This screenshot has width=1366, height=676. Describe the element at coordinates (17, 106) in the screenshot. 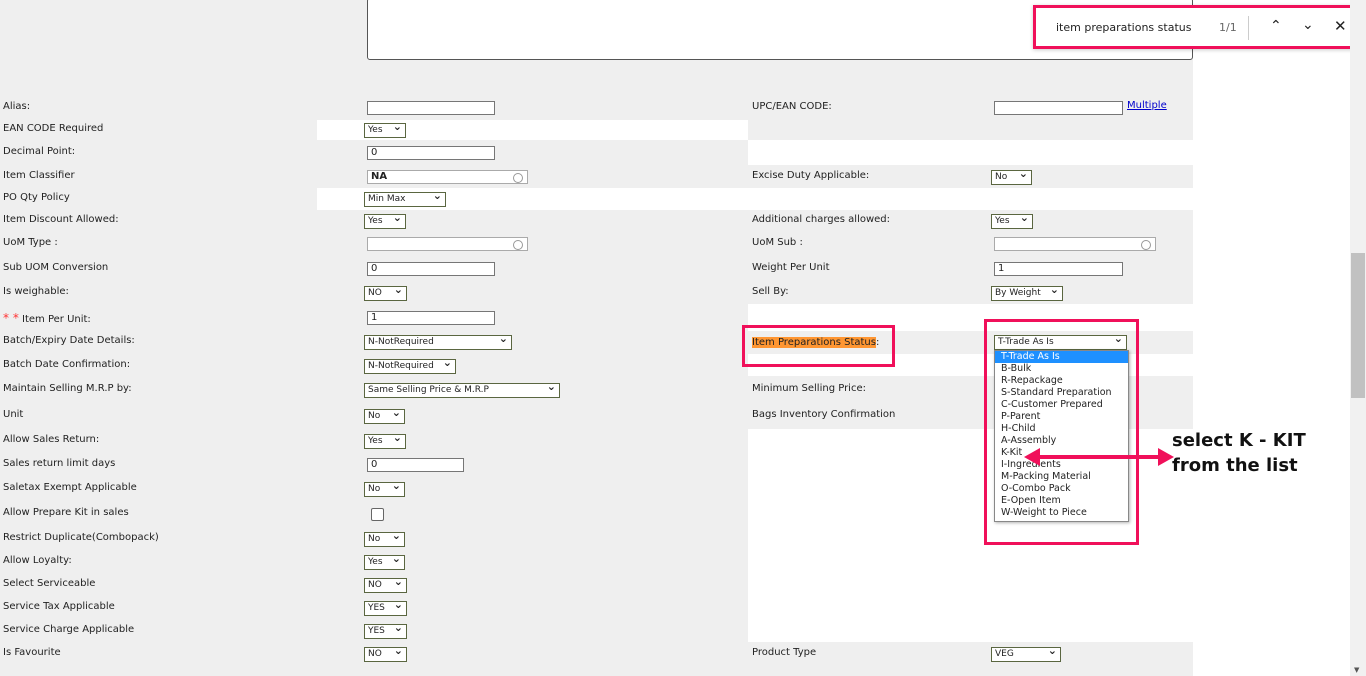

I see `field-label: Alias:` at that location.